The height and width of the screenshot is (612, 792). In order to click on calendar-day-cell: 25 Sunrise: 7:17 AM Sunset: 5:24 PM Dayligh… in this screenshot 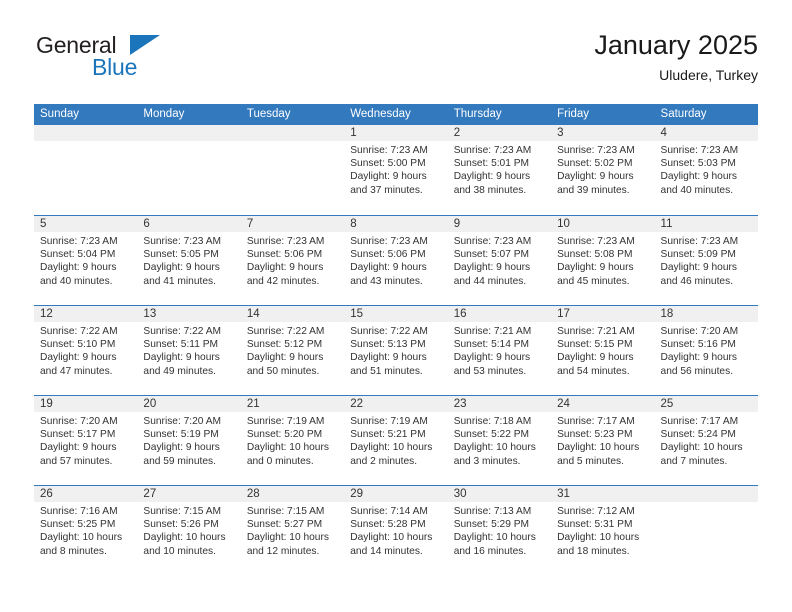, I will do `click(706, 440)`.